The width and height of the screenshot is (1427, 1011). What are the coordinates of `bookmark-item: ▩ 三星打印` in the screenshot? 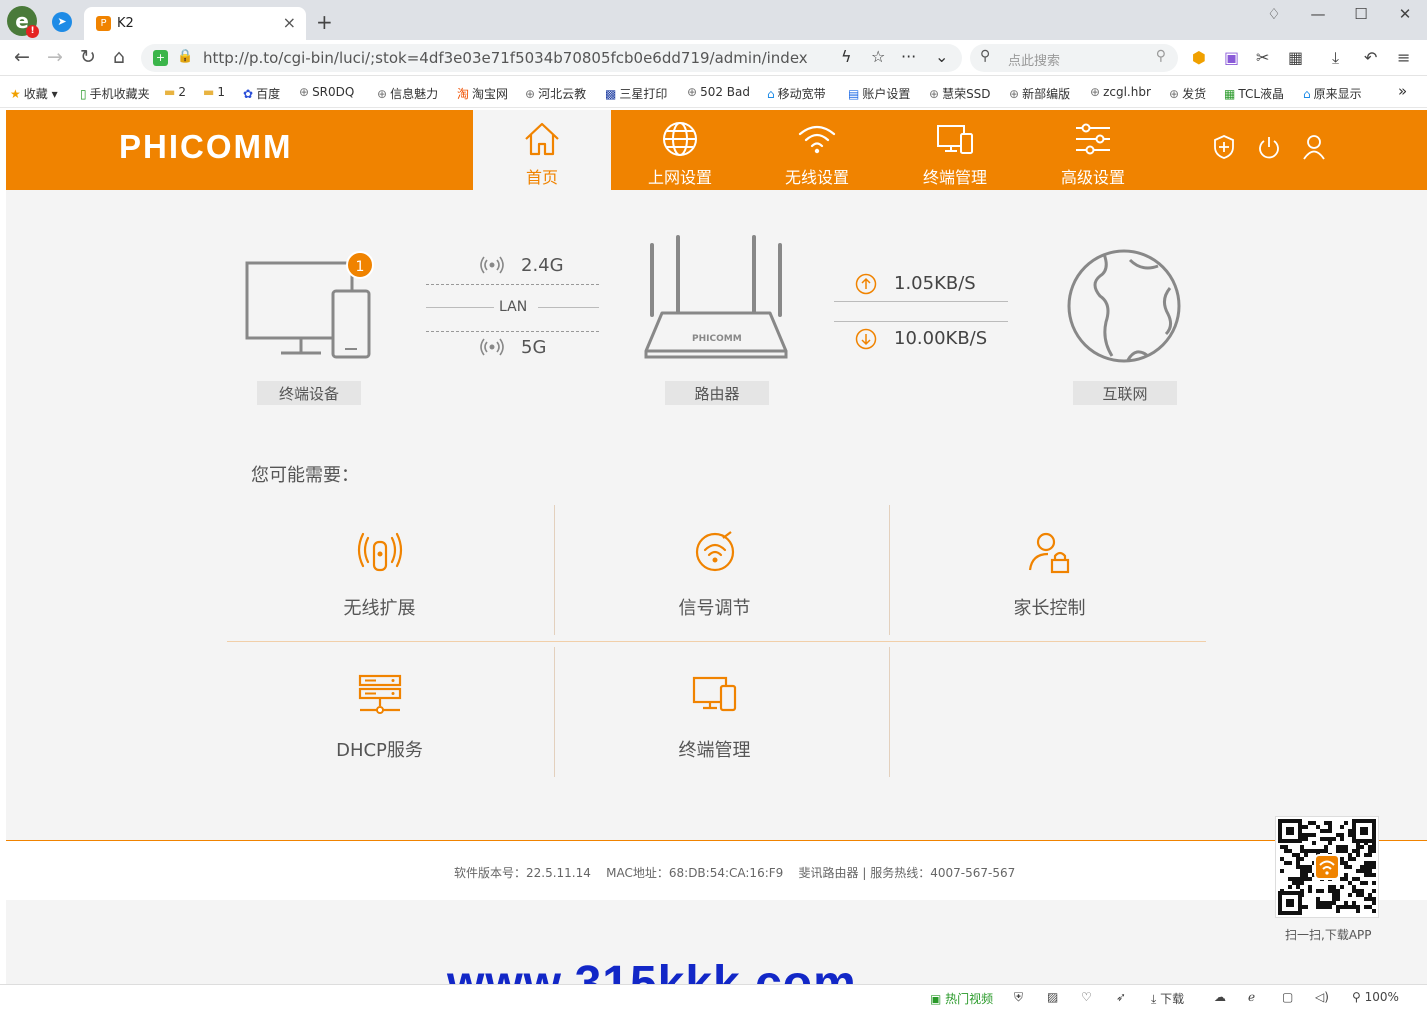 It's located at (636, 93).